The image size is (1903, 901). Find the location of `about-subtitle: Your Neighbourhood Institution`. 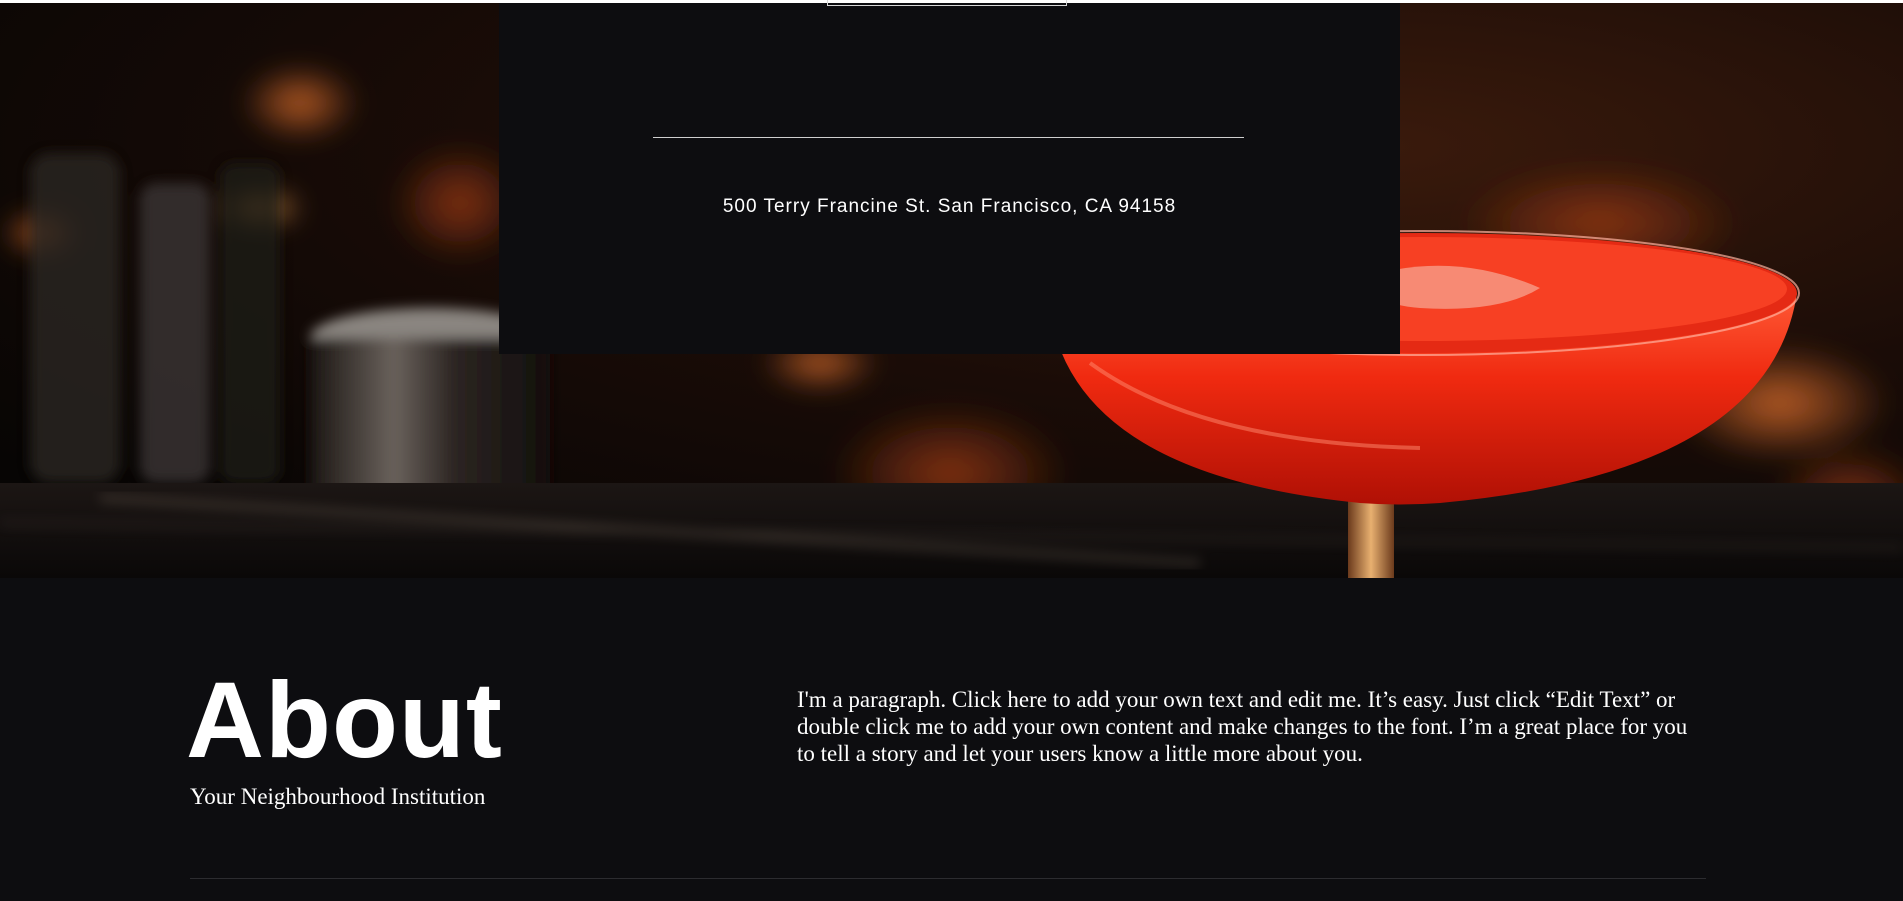

about-subtitle: Your Neighbourhood Institution is located at coordinates (338, 796).